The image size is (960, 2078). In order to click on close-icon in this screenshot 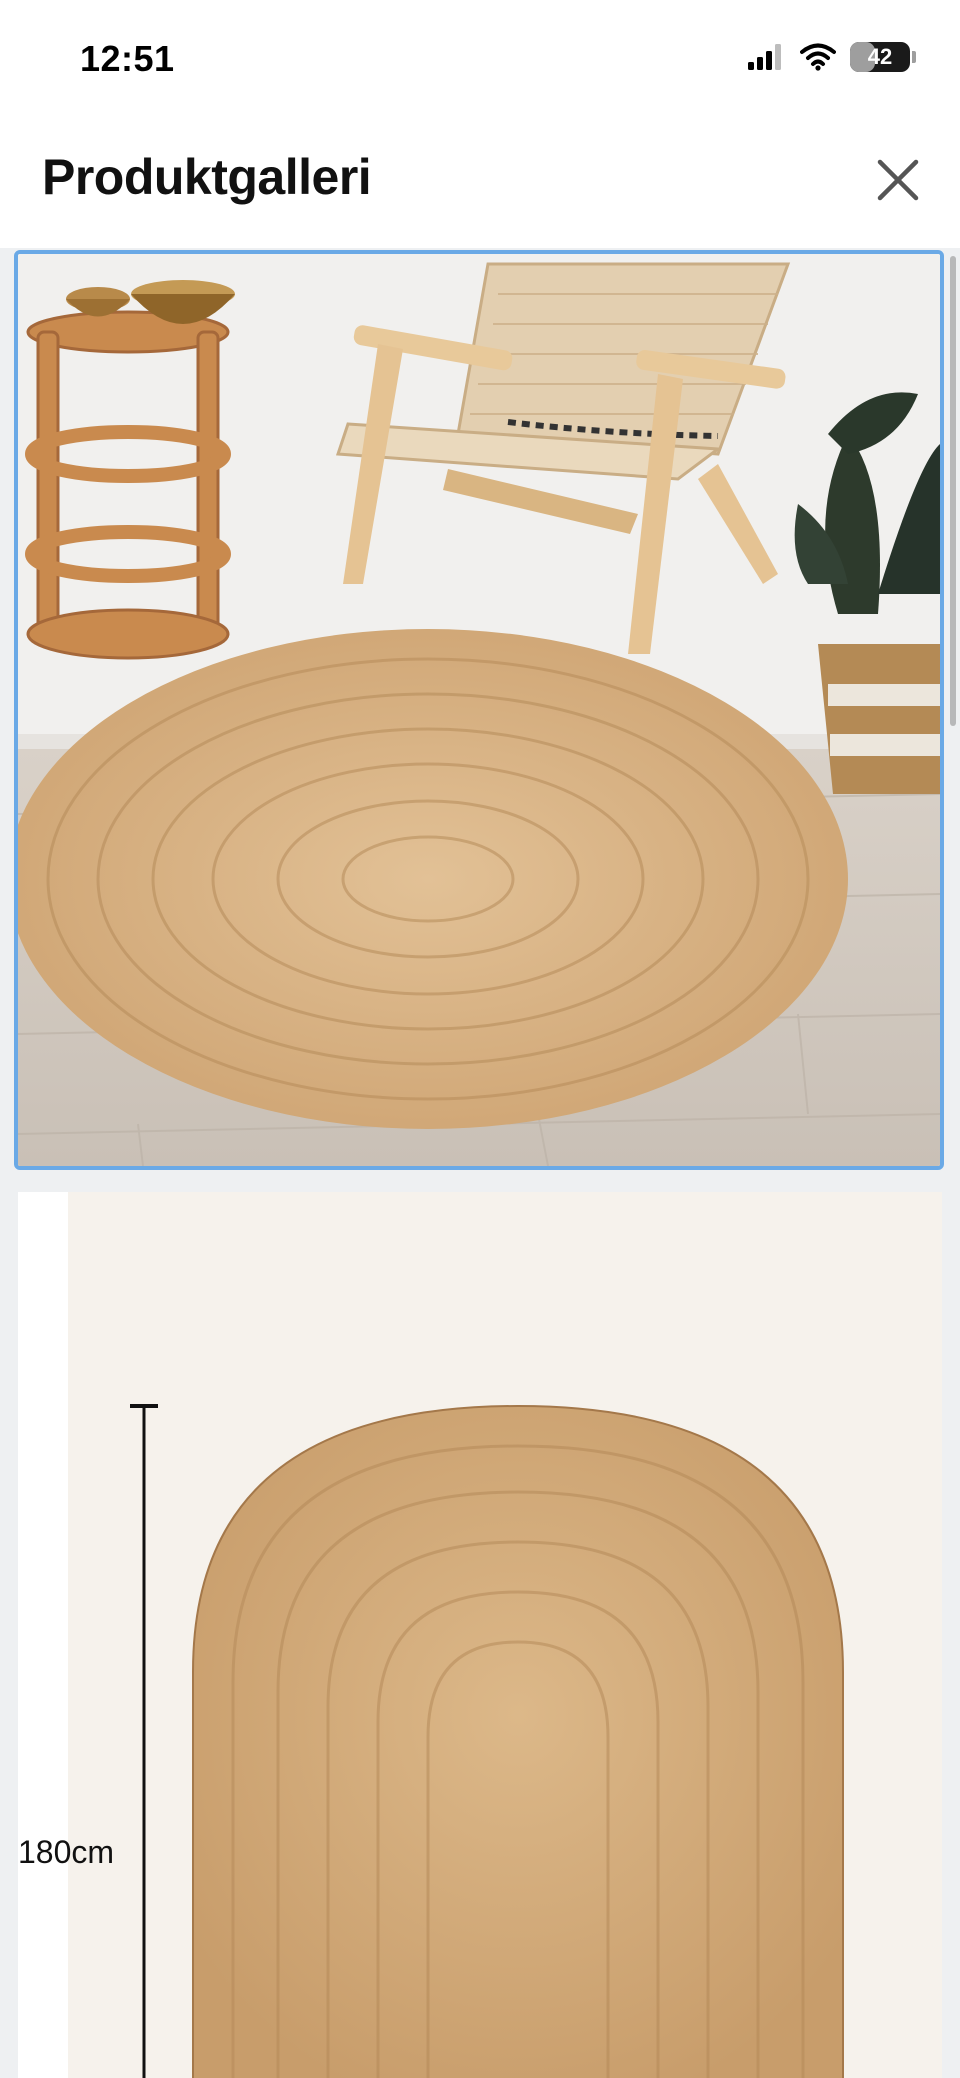, I will do `click(898, 180)`.